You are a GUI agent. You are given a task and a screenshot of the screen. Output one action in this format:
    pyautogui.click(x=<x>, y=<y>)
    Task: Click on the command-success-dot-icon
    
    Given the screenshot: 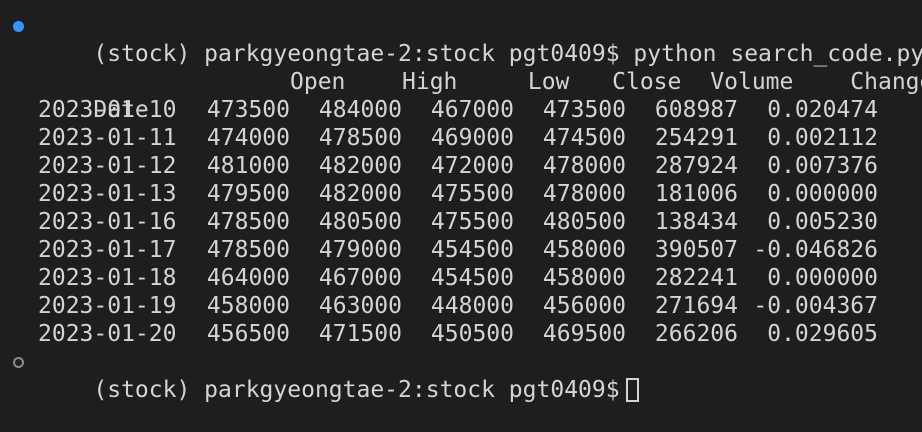 What is the action you would take?
    pyautogui.click(x=18, y=26)
    